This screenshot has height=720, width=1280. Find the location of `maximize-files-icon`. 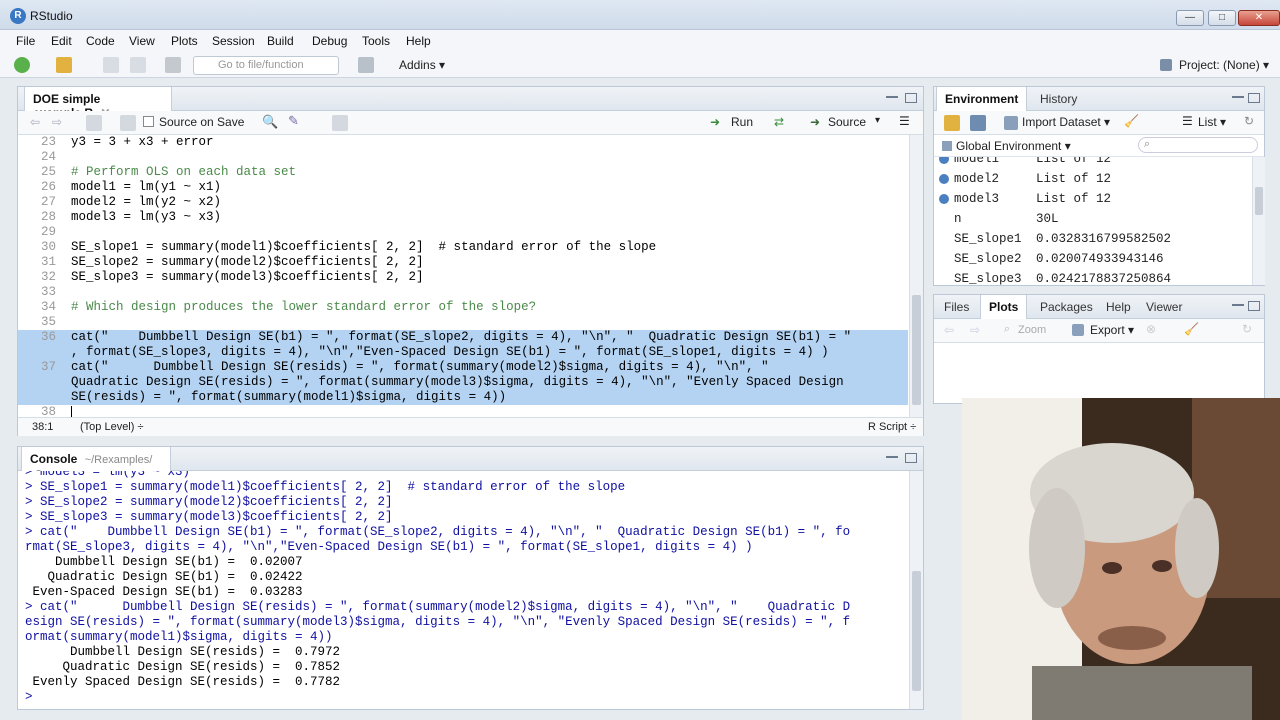

maximize-files-icon is located at coordinates (1254, 306).